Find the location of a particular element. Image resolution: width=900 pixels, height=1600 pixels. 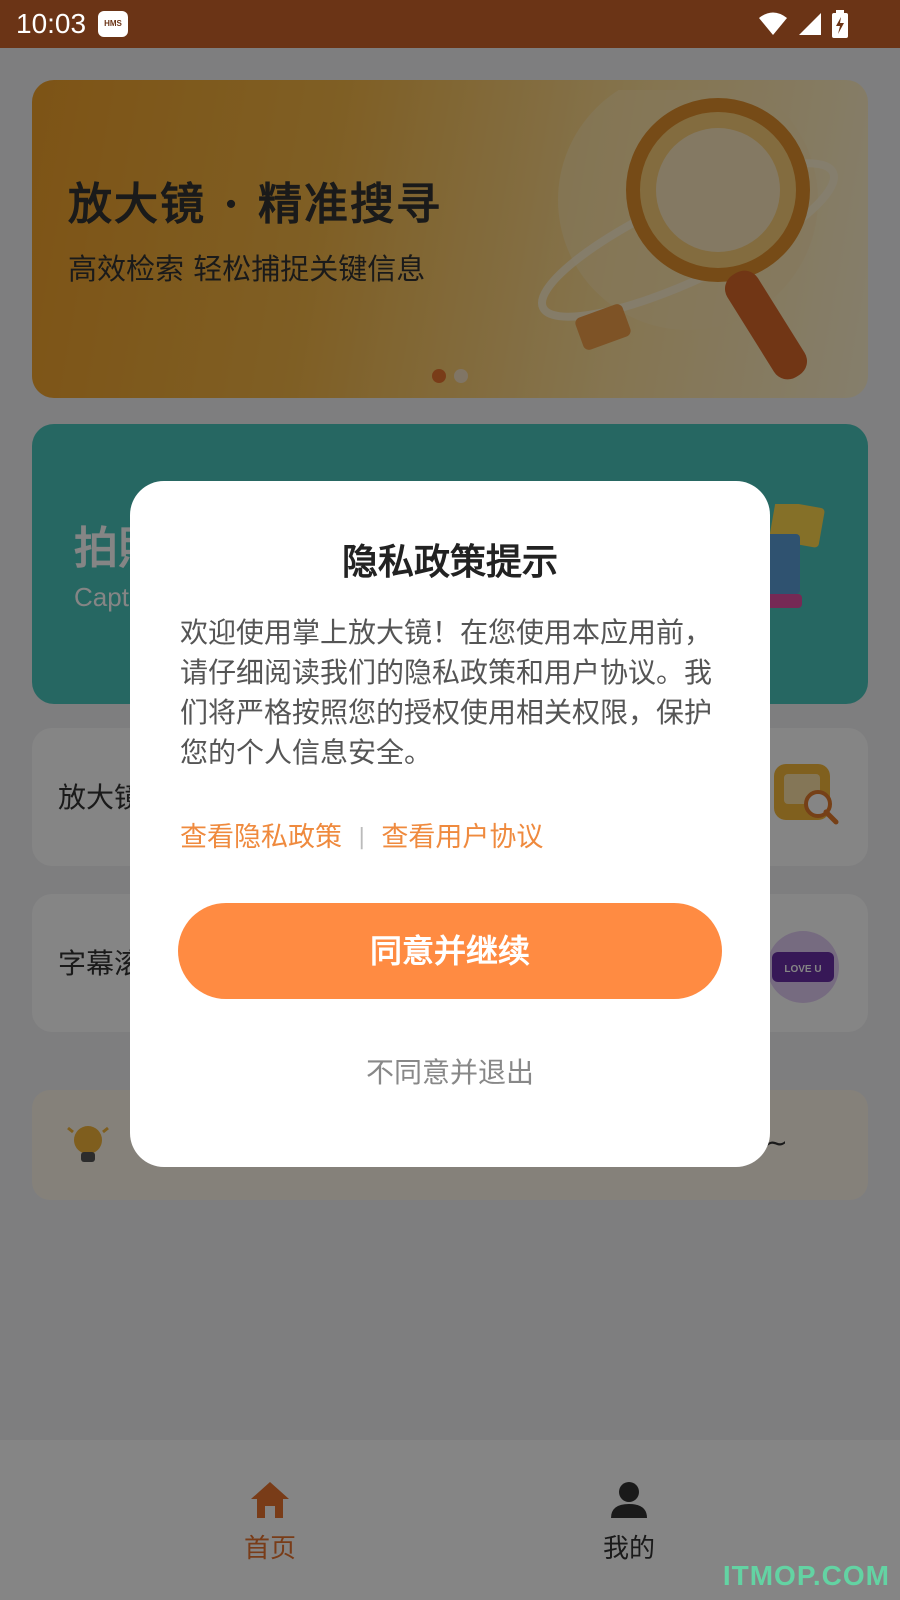

dialog-links: 查看隐私政策 | 查看用户协议 is located at coordinates (361, 834).